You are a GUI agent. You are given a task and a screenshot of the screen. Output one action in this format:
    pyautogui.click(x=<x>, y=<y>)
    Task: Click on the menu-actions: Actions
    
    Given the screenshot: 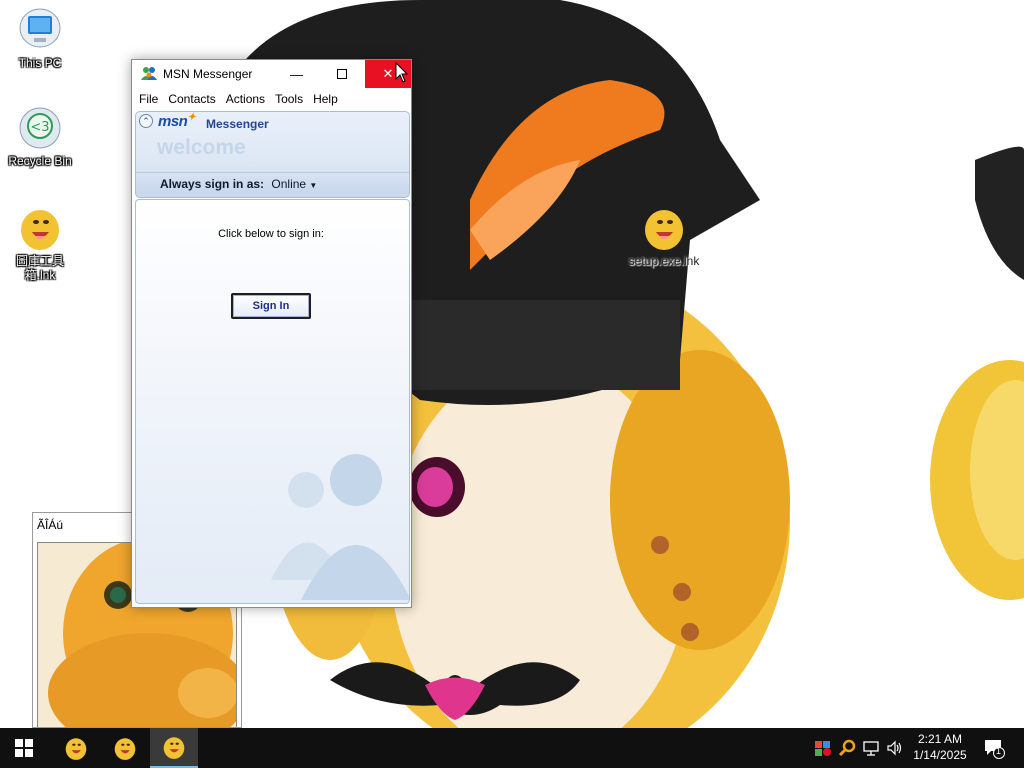 What is the action you would take?
    pyautogui.click(x=245, y=99)
    